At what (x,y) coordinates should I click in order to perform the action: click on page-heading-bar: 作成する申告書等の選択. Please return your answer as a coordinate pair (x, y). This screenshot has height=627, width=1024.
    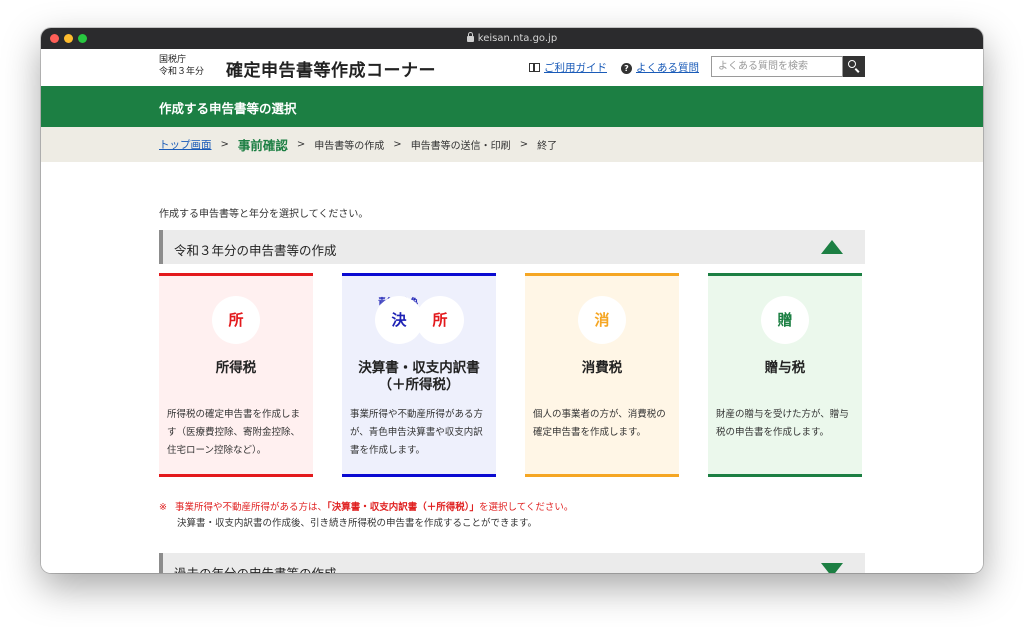
    Looking at the image, I should click on (512, 106).